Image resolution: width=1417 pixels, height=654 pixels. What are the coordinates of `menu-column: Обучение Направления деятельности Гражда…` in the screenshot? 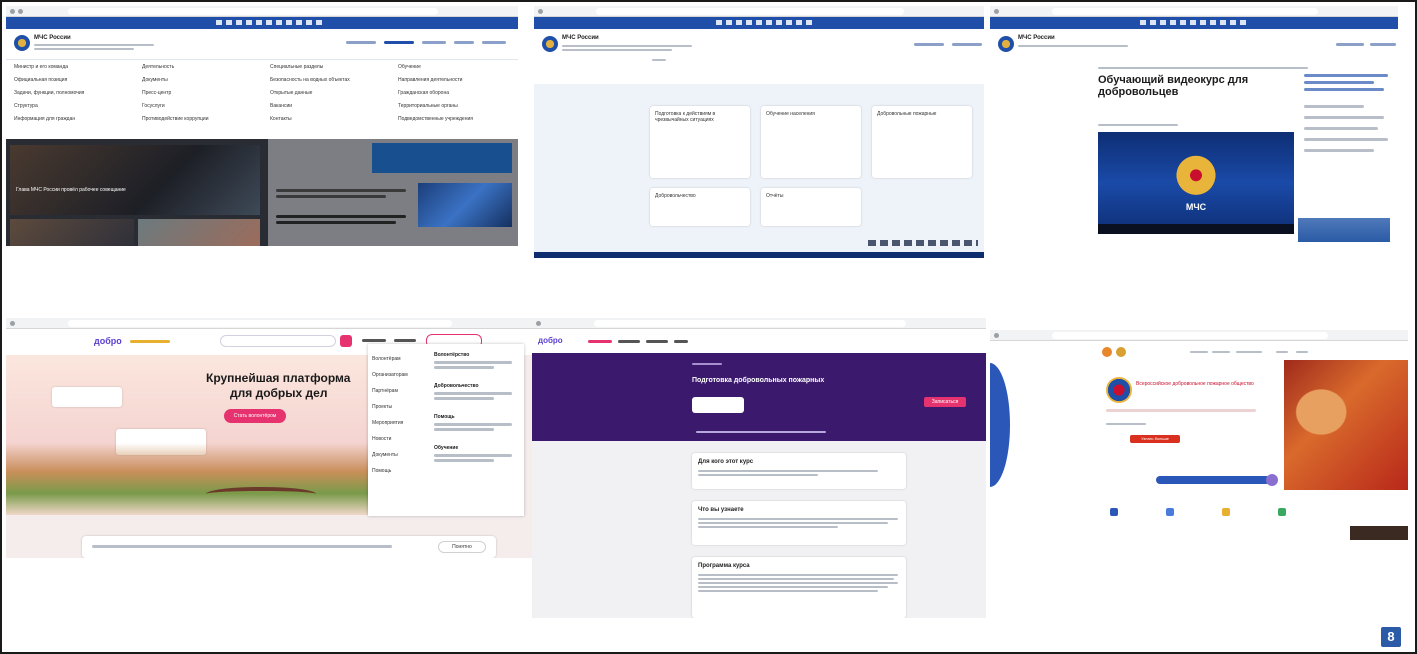 It's located at (457, 93).